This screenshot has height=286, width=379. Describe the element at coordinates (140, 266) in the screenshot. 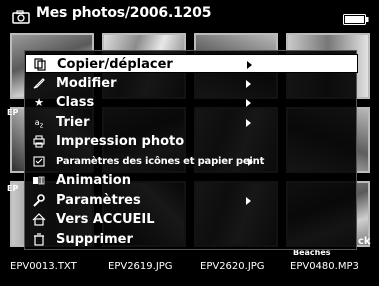

I see `filename-label: EPV2619.JPG` at that location.